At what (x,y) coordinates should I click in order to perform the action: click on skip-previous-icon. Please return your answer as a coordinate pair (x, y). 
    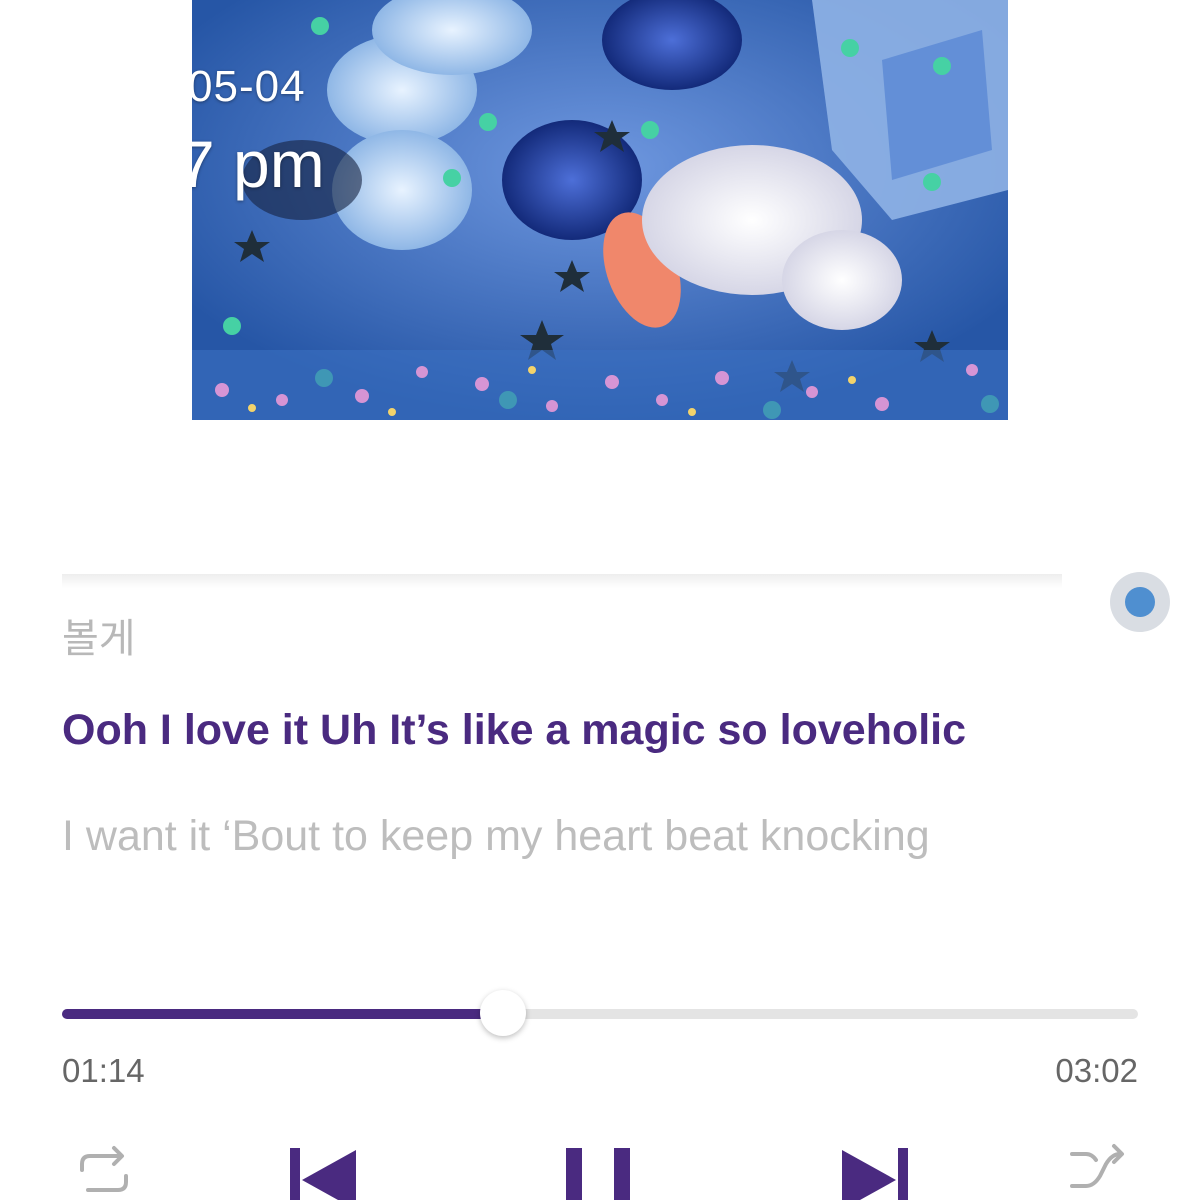
    Looking at the image, I should click on (324, 1174).